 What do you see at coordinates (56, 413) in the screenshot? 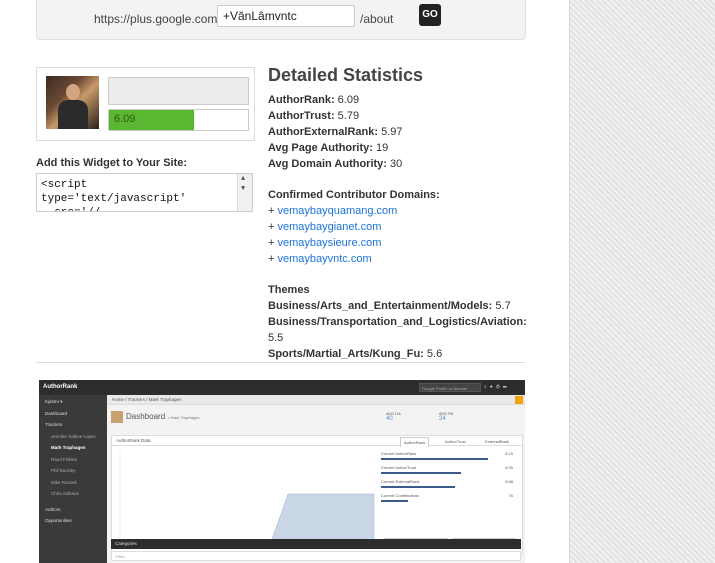
I see `preview-sidebar-item: Dashboard` at bounding box center [56, 413].